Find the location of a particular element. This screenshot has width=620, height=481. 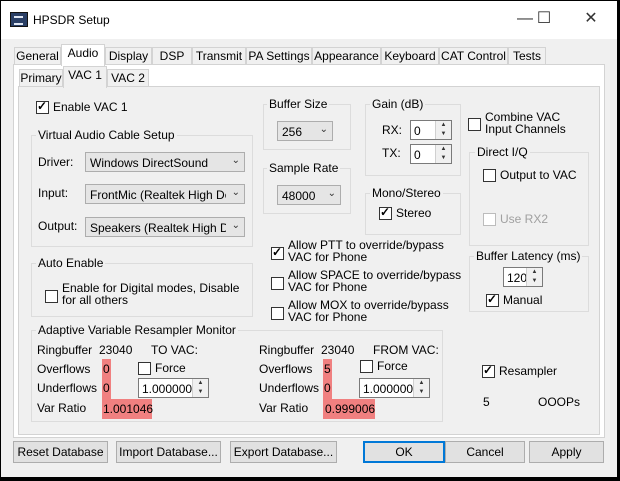

output-to-vac-label: Output to VAC is located at coordinates (538, 175).